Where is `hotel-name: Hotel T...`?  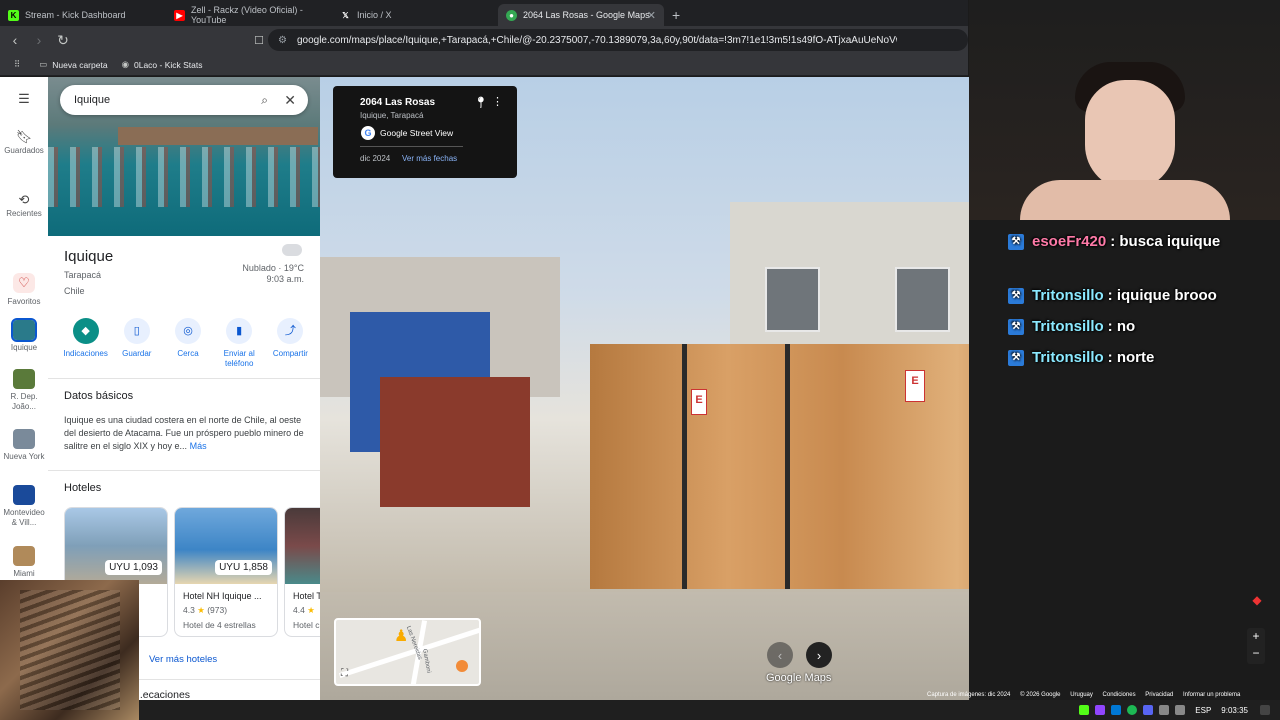 hotel-name: Hotel T... is located at coordinates (306, 596).